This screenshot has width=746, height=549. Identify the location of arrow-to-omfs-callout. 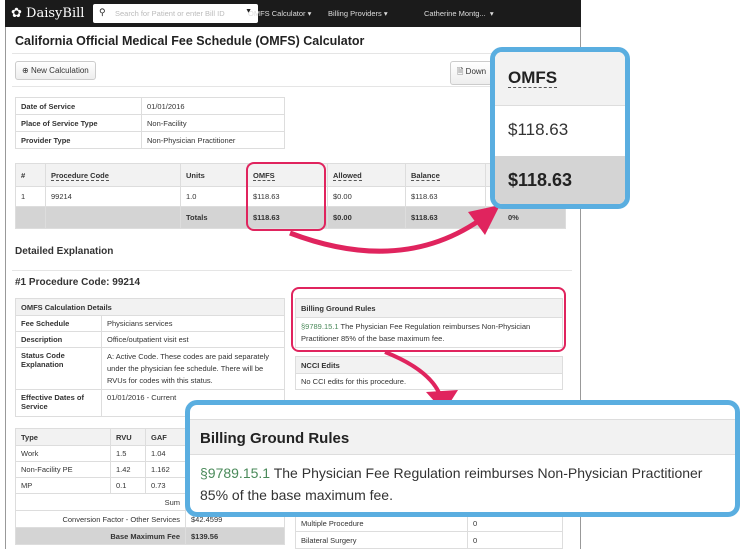
(385, 235).